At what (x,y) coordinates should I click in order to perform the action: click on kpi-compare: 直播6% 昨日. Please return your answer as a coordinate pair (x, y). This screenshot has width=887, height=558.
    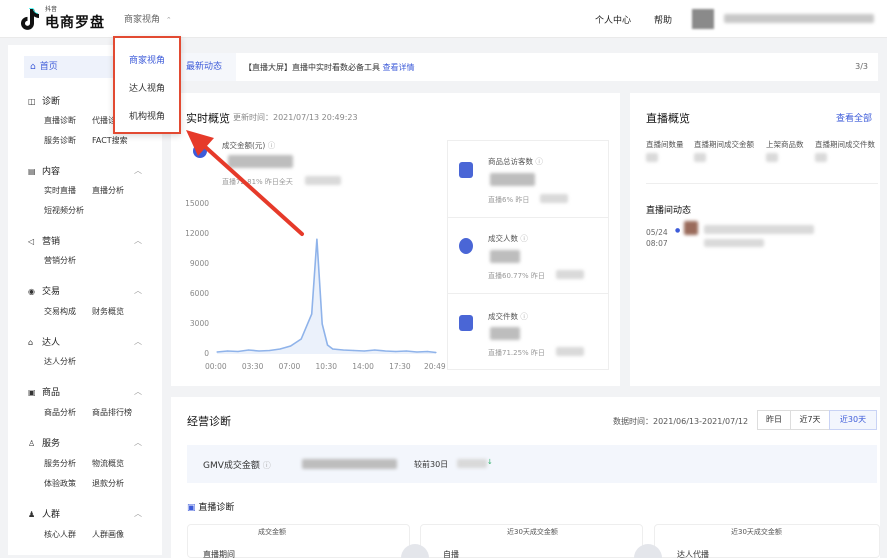
    Looking at the image, I should click on (509, 200).